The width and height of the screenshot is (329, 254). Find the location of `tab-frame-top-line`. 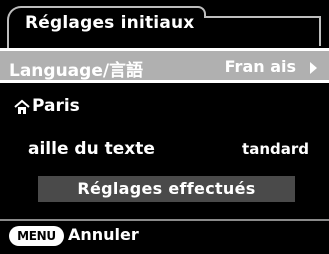

tab-frame-top-line is located at coordinates (262, 17).